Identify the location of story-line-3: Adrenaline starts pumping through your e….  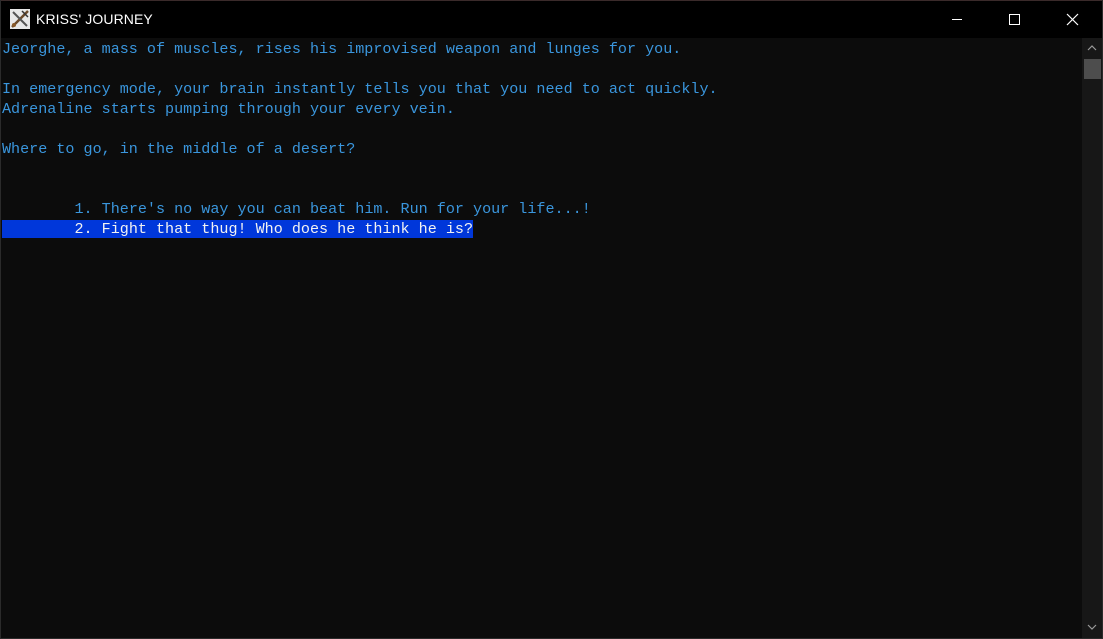
(228, 109).